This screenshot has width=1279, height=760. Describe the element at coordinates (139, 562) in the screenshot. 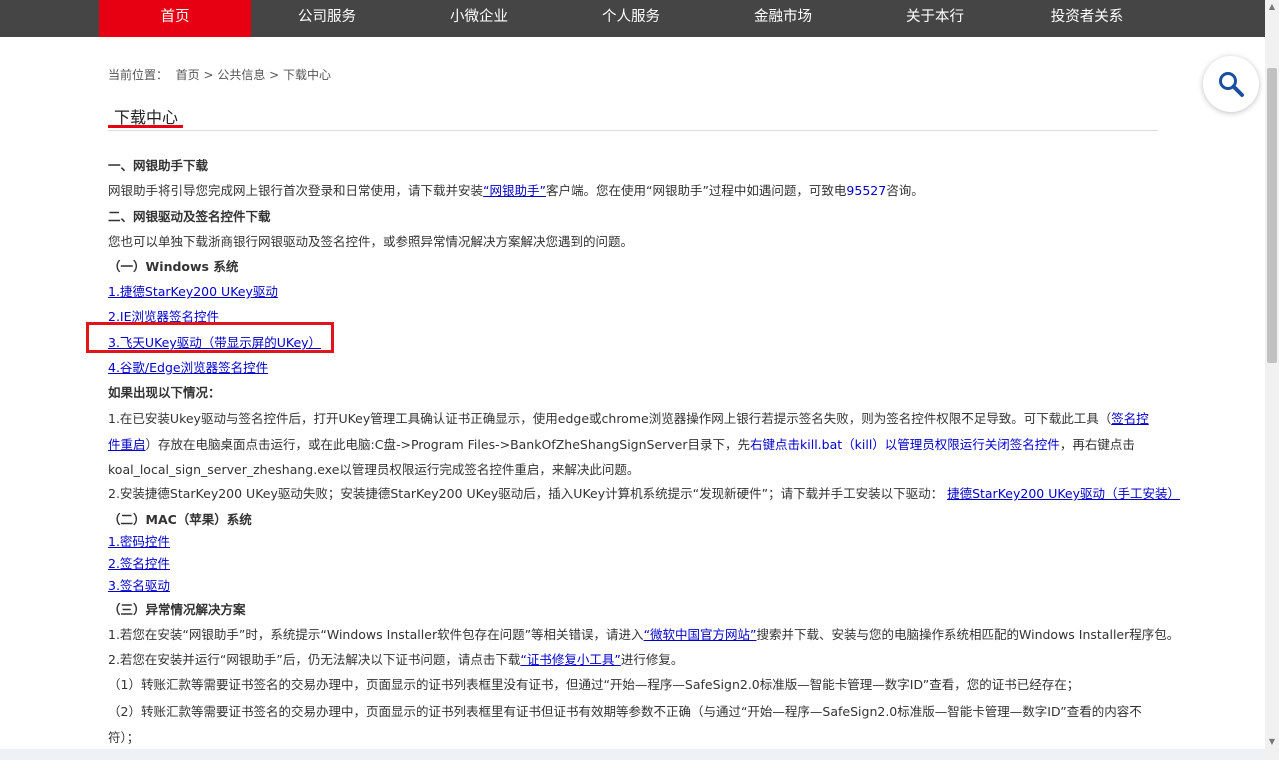

I see `link-mac-sign-control: 2.签名控件` at that location.